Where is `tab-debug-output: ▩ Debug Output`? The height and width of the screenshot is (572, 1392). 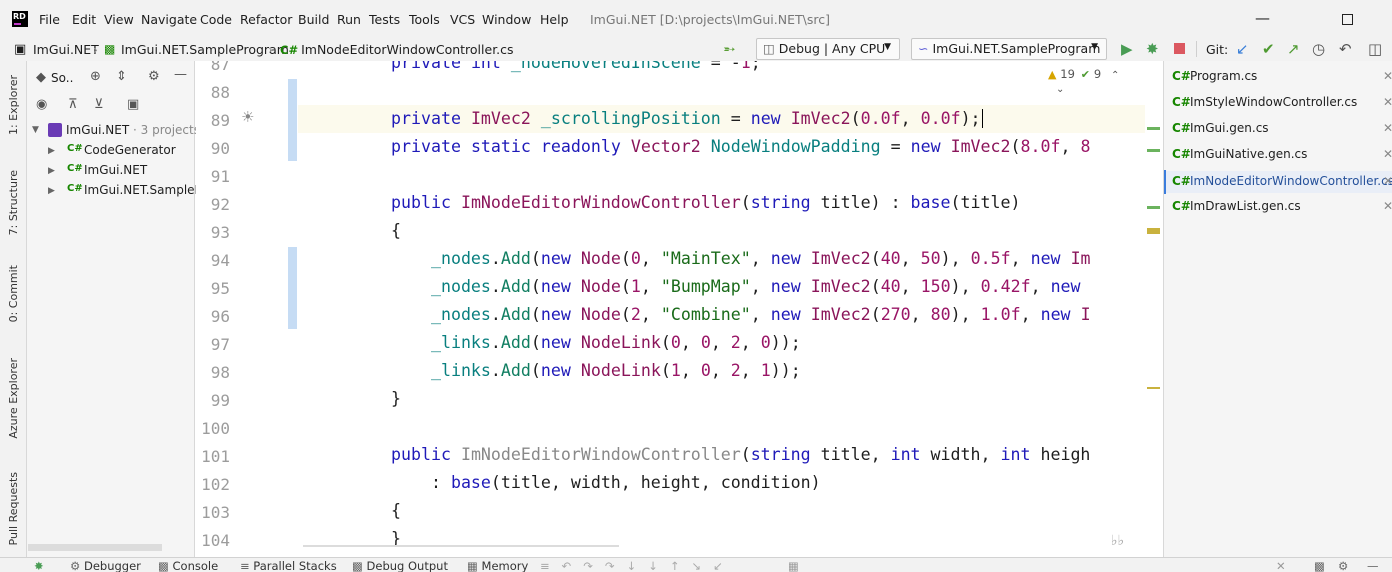
tab-debug-output: ▩ Debug Output is located at coordinates (400, 565).